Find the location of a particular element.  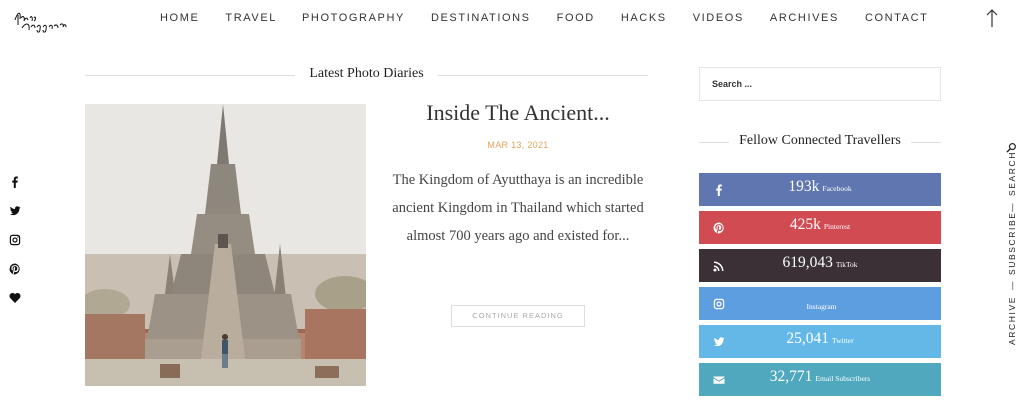

nav-archives: ARCHIVES is located at coordinates (804, 18).